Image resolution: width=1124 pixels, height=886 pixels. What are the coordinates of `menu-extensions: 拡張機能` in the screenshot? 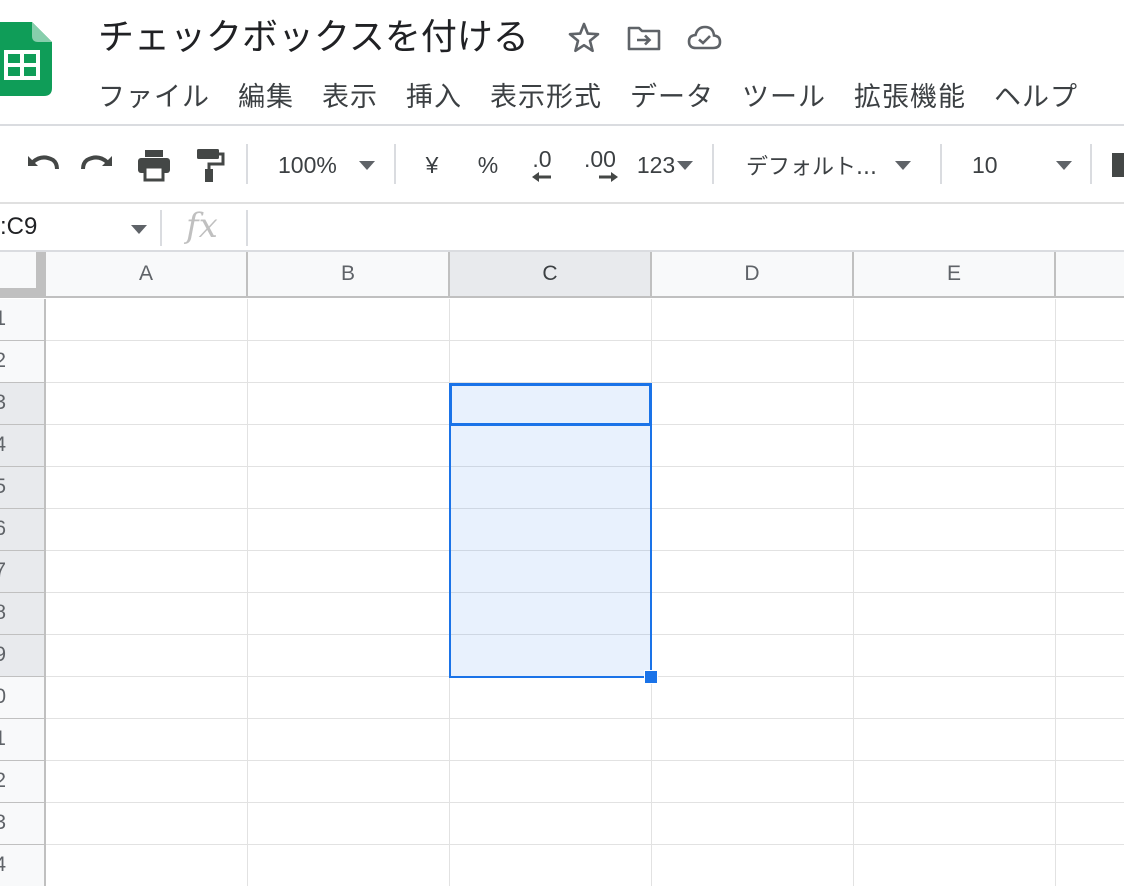 It's located at (910, 98).